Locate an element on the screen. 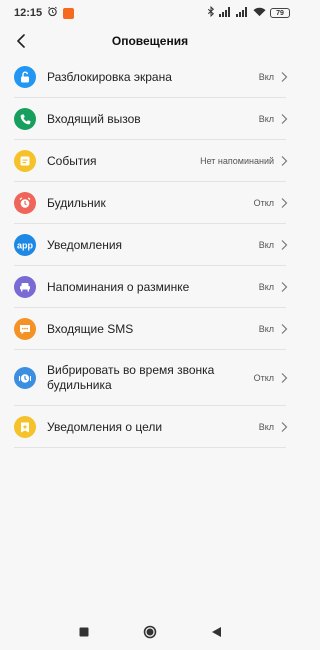 This screenshot has width=320, height=650. recents-icon is located at coordinates (84, 632).